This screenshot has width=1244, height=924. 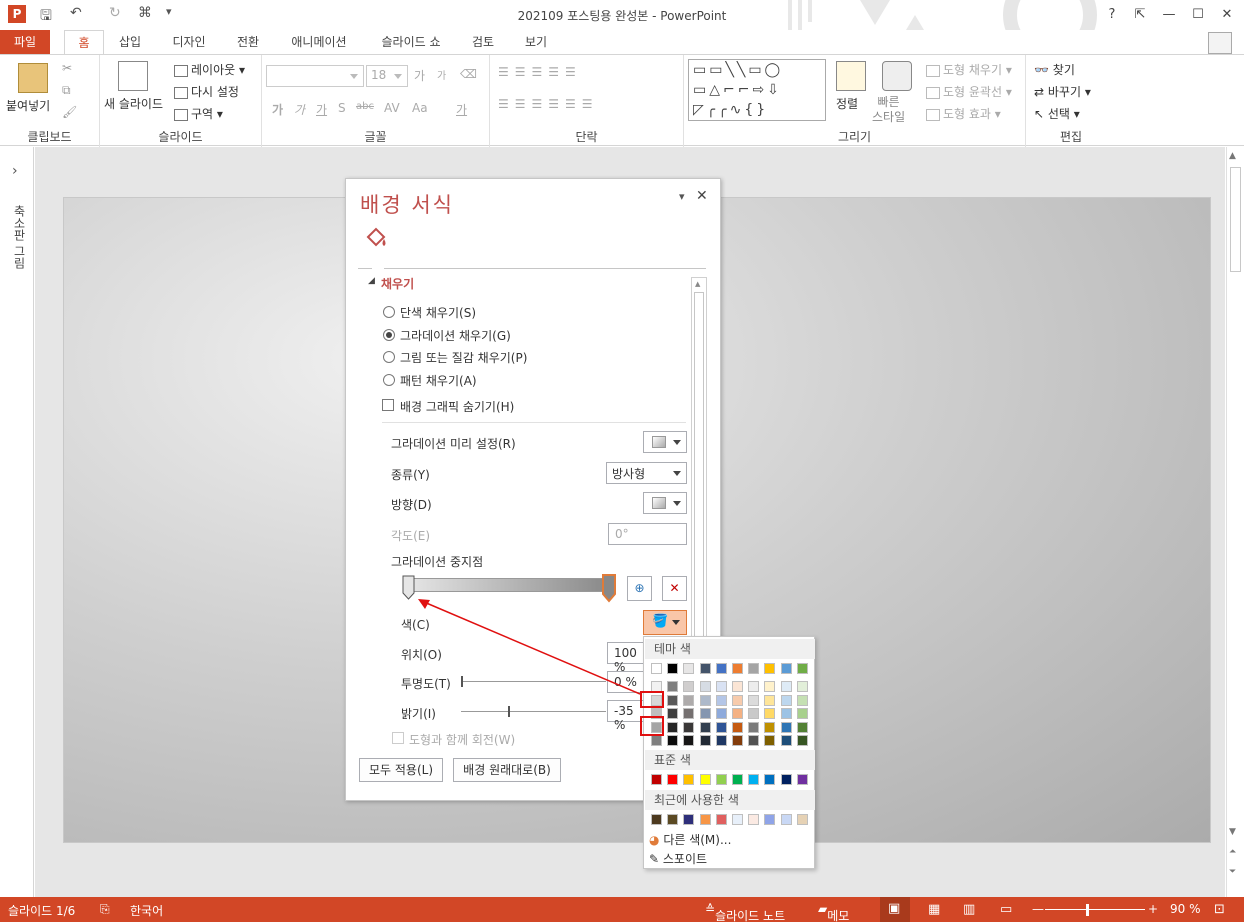 I want to click on radio-pattern-fill, so click(x=389, y=380).